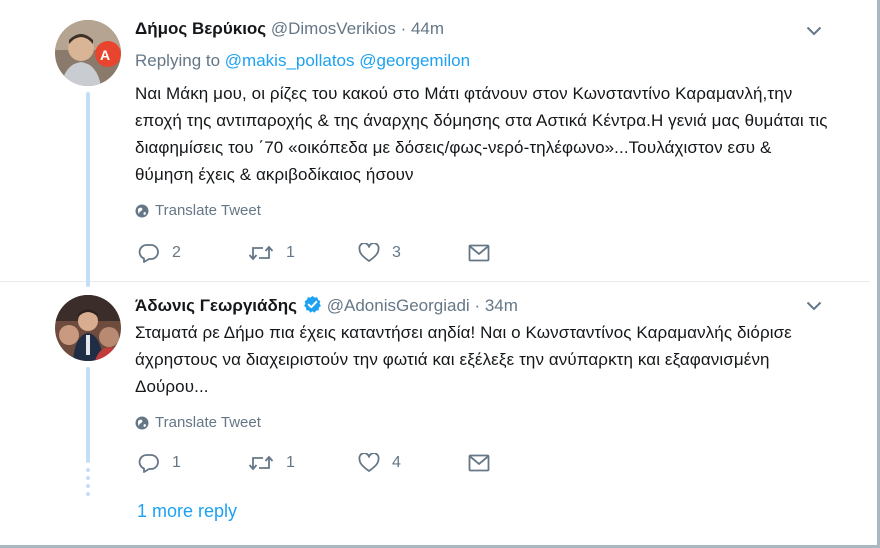 This screenshot has height=548, width=880. What do you see at coordinates (414, 60) in the screenshot?
I see `mention-link: @georgemilon` at bounding box center [414, 60].